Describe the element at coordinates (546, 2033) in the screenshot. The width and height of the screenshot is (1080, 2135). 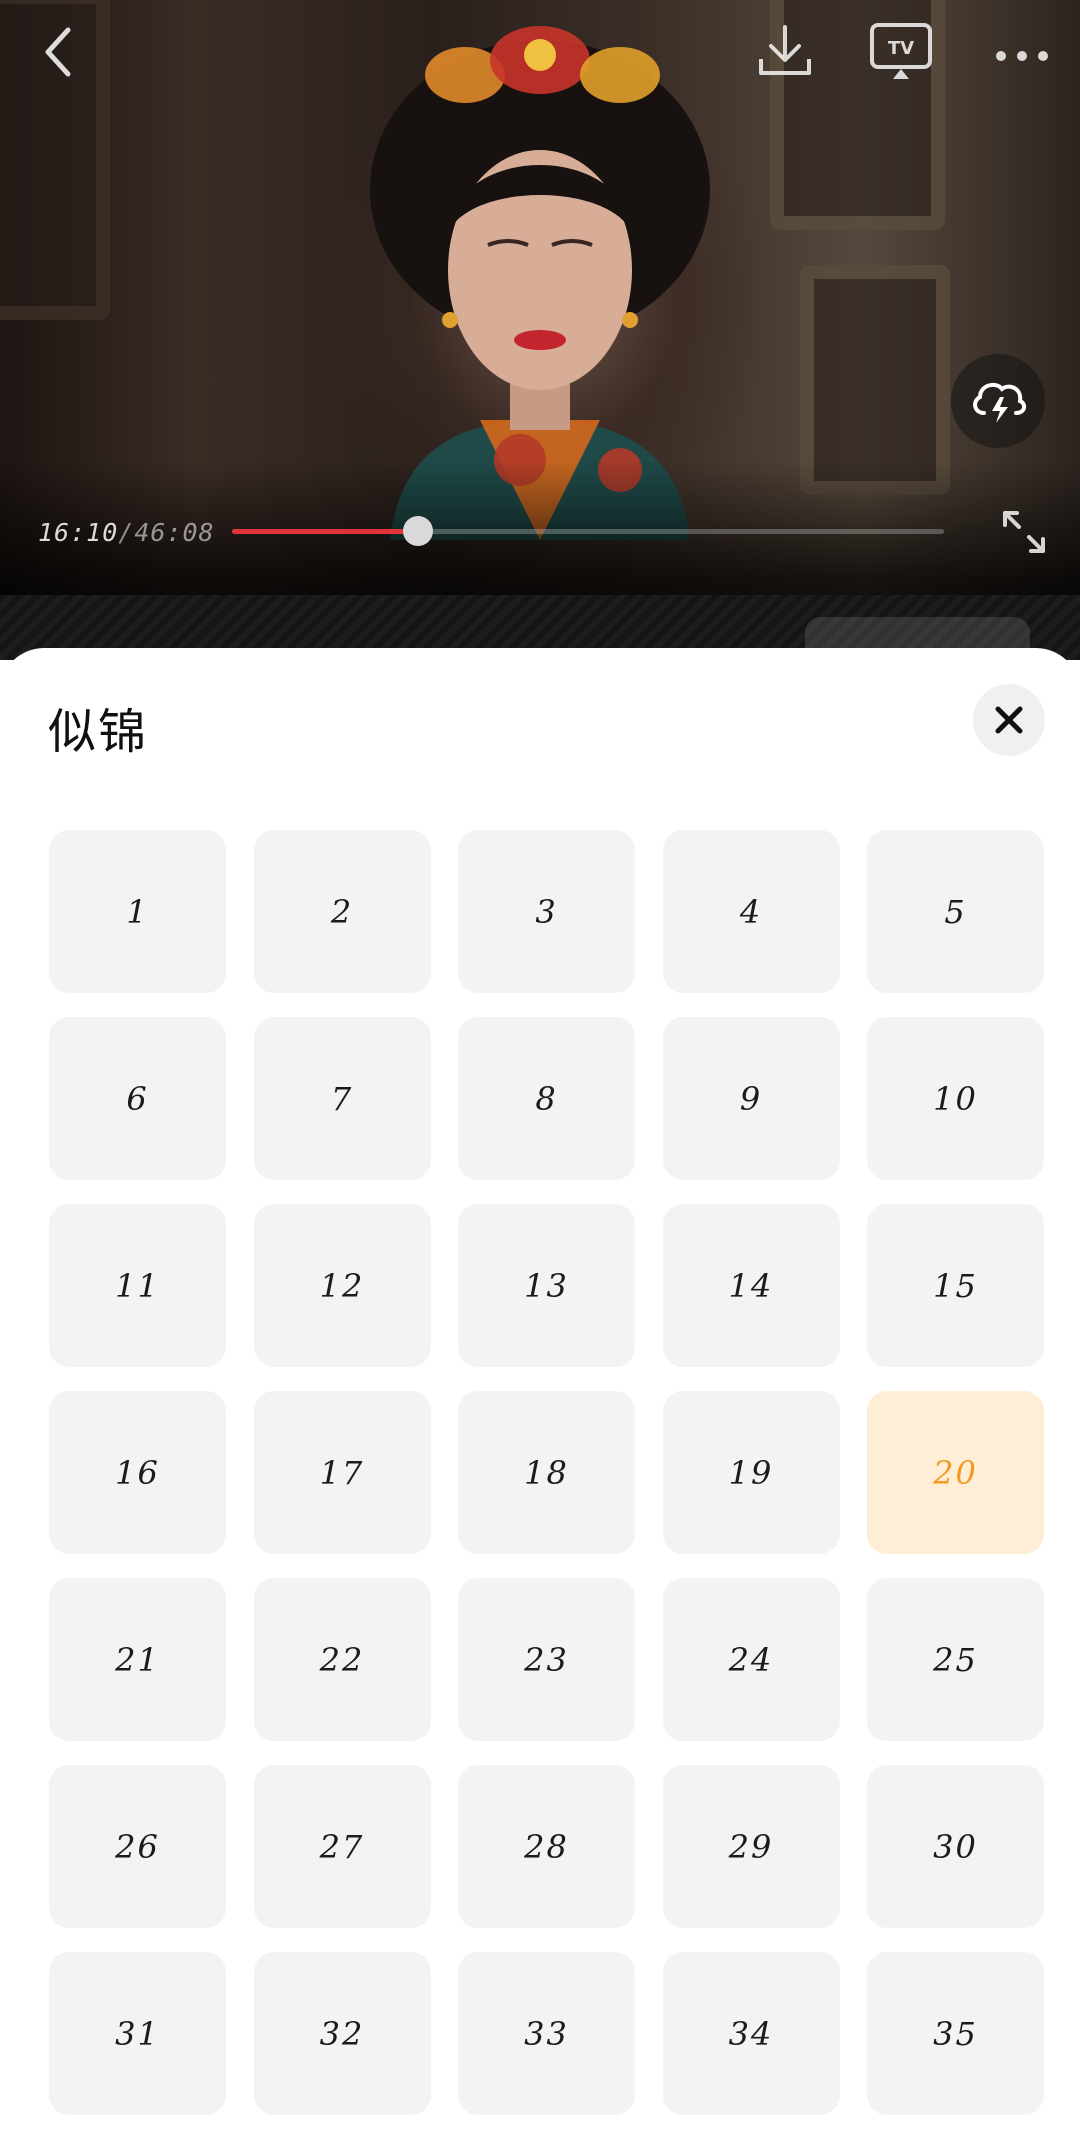
I see `episode-button: 33` at that location.